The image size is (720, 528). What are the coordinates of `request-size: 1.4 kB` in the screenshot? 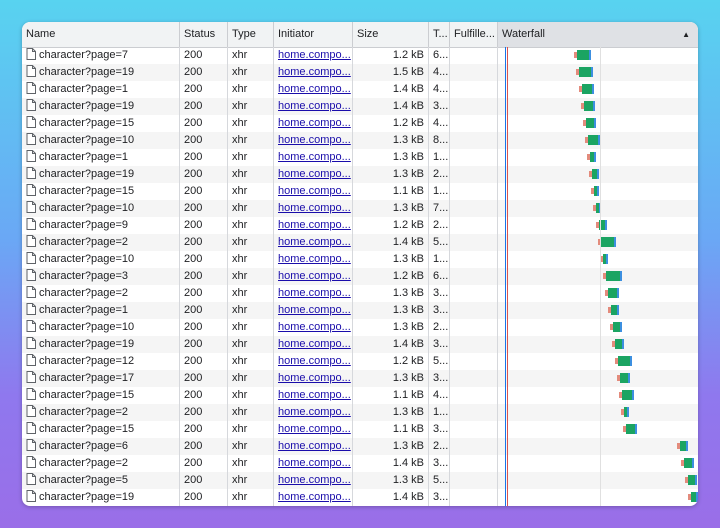 It's located at (391, 106).